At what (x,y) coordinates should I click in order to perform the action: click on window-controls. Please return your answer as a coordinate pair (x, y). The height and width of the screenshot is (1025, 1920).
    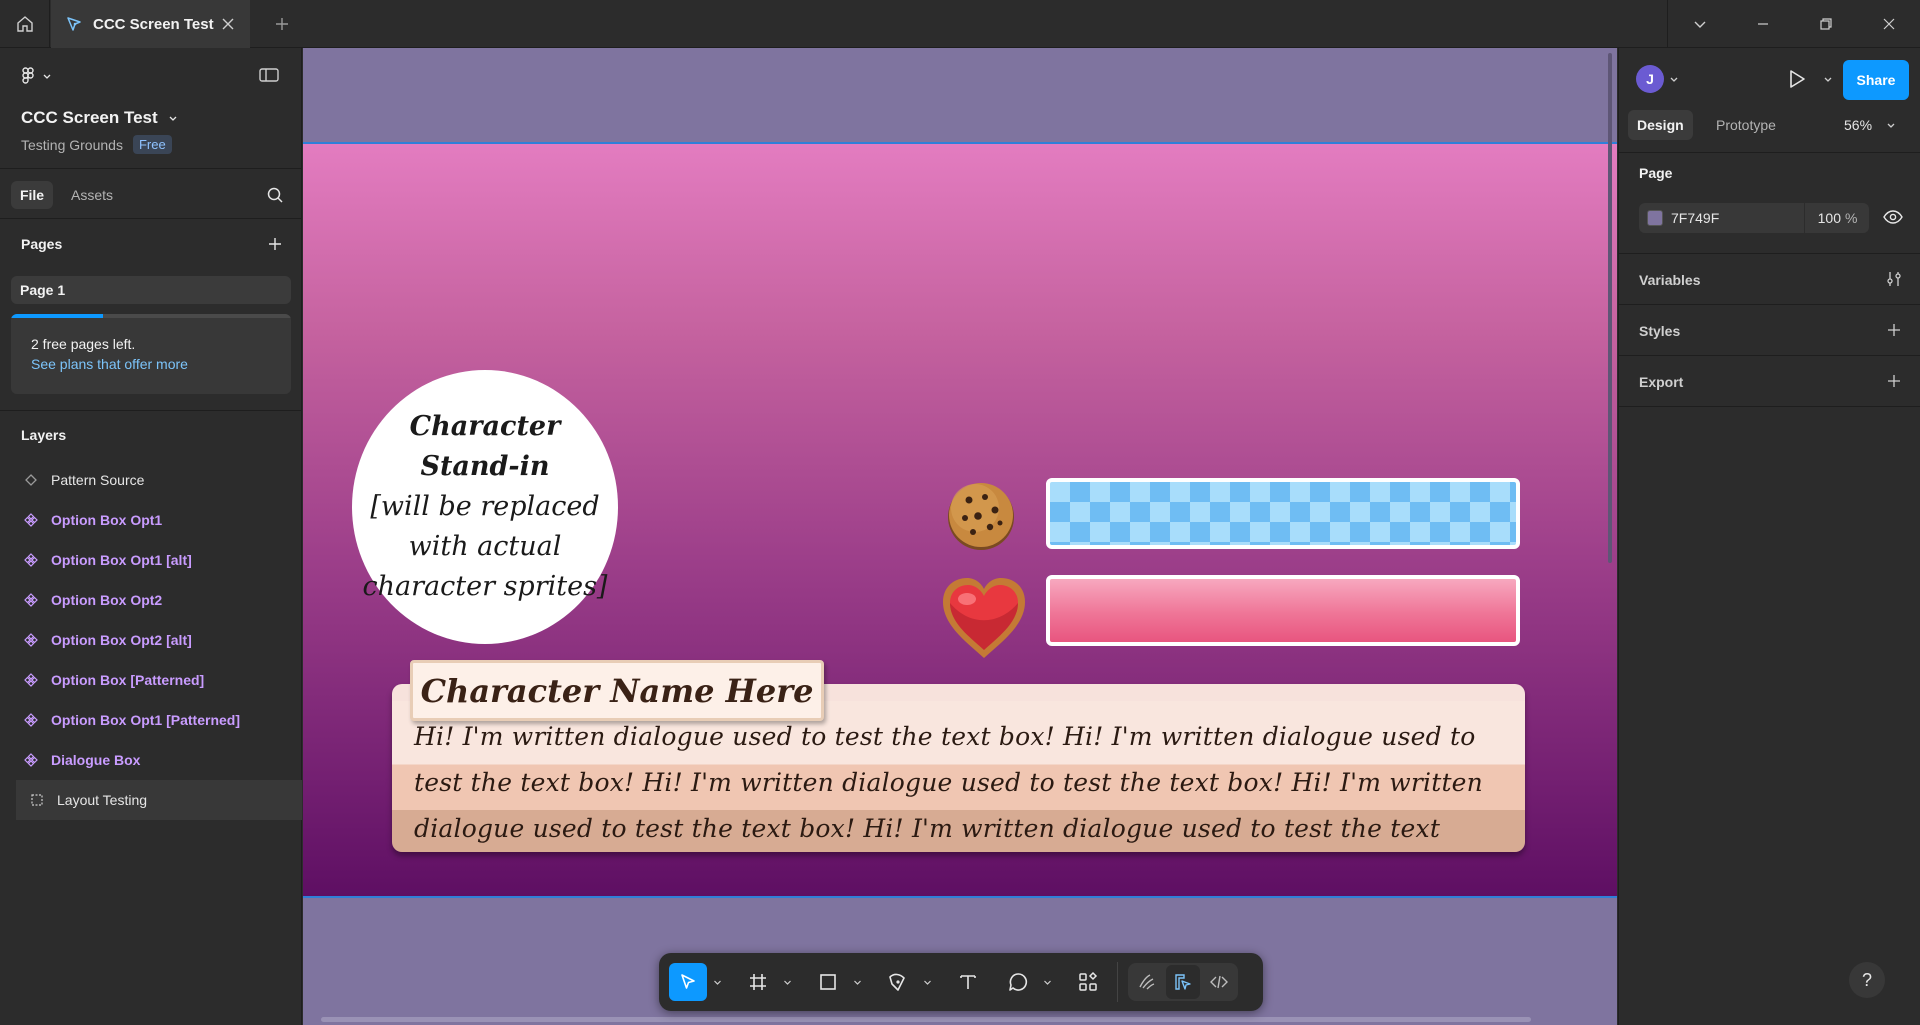
    Looking at the image, I should click on (1793, 24).